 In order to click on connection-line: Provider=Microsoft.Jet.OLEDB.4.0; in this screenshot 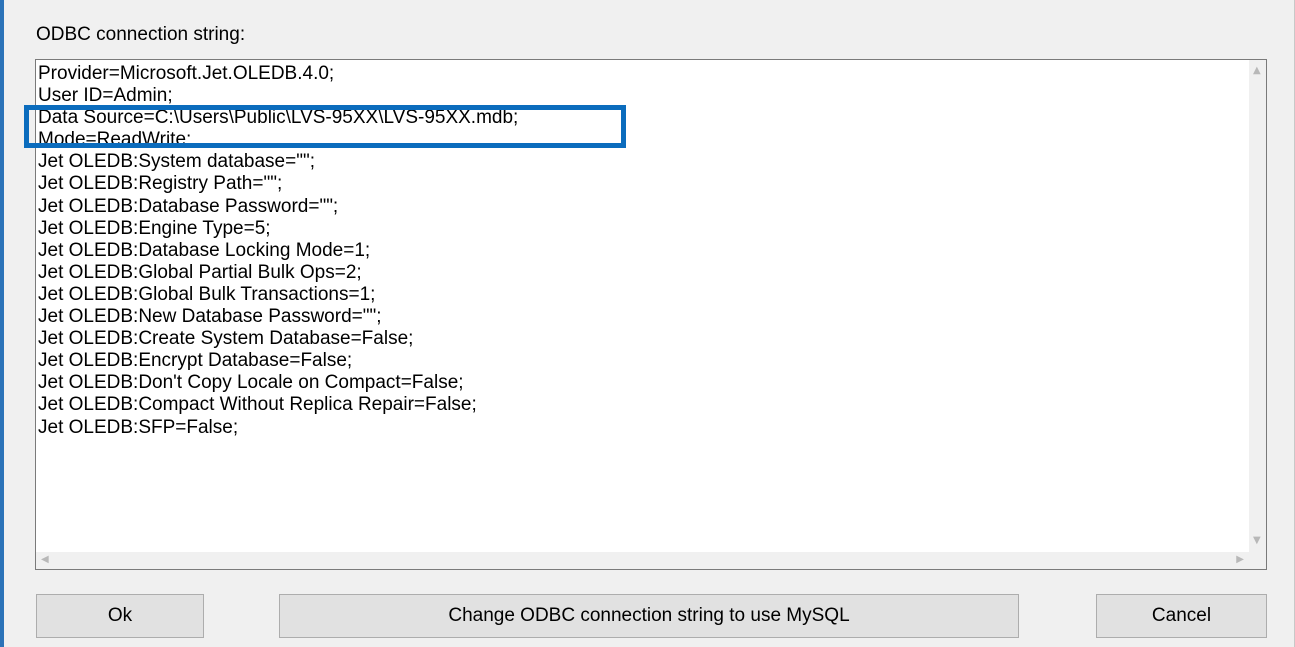, I will do `click(186, 73)`.